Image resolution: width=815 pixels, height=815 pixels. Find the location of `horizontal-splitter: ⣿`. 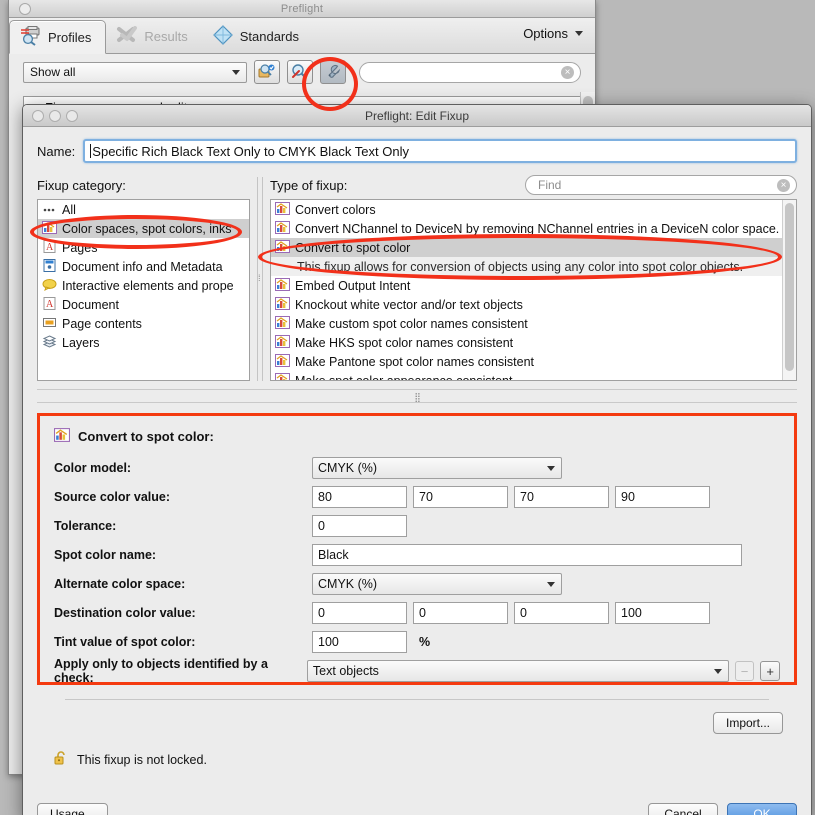

horizontal-splitter: ⣿ is located at coordinates (417, 396).